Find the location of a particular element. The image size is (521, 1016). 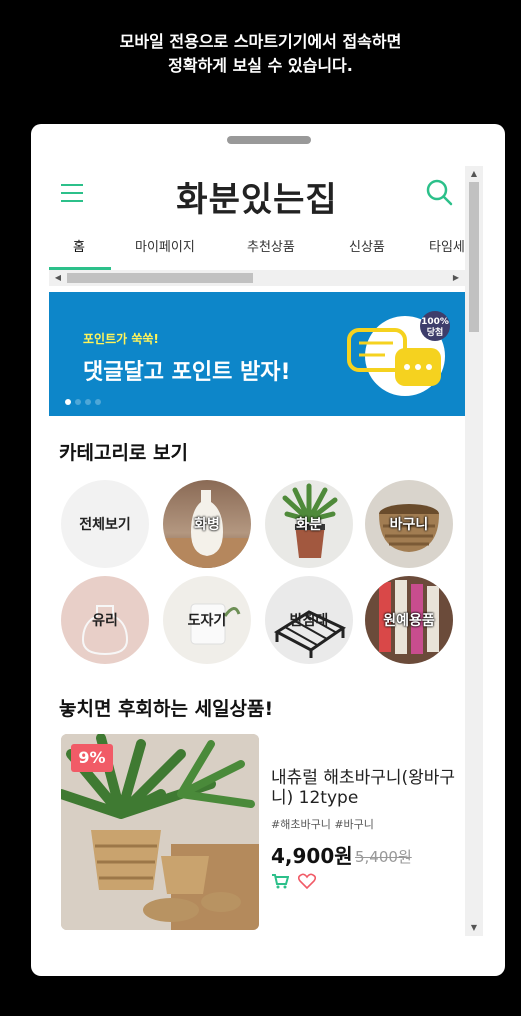

product-image: 9% is located at coordinates (160, 832).